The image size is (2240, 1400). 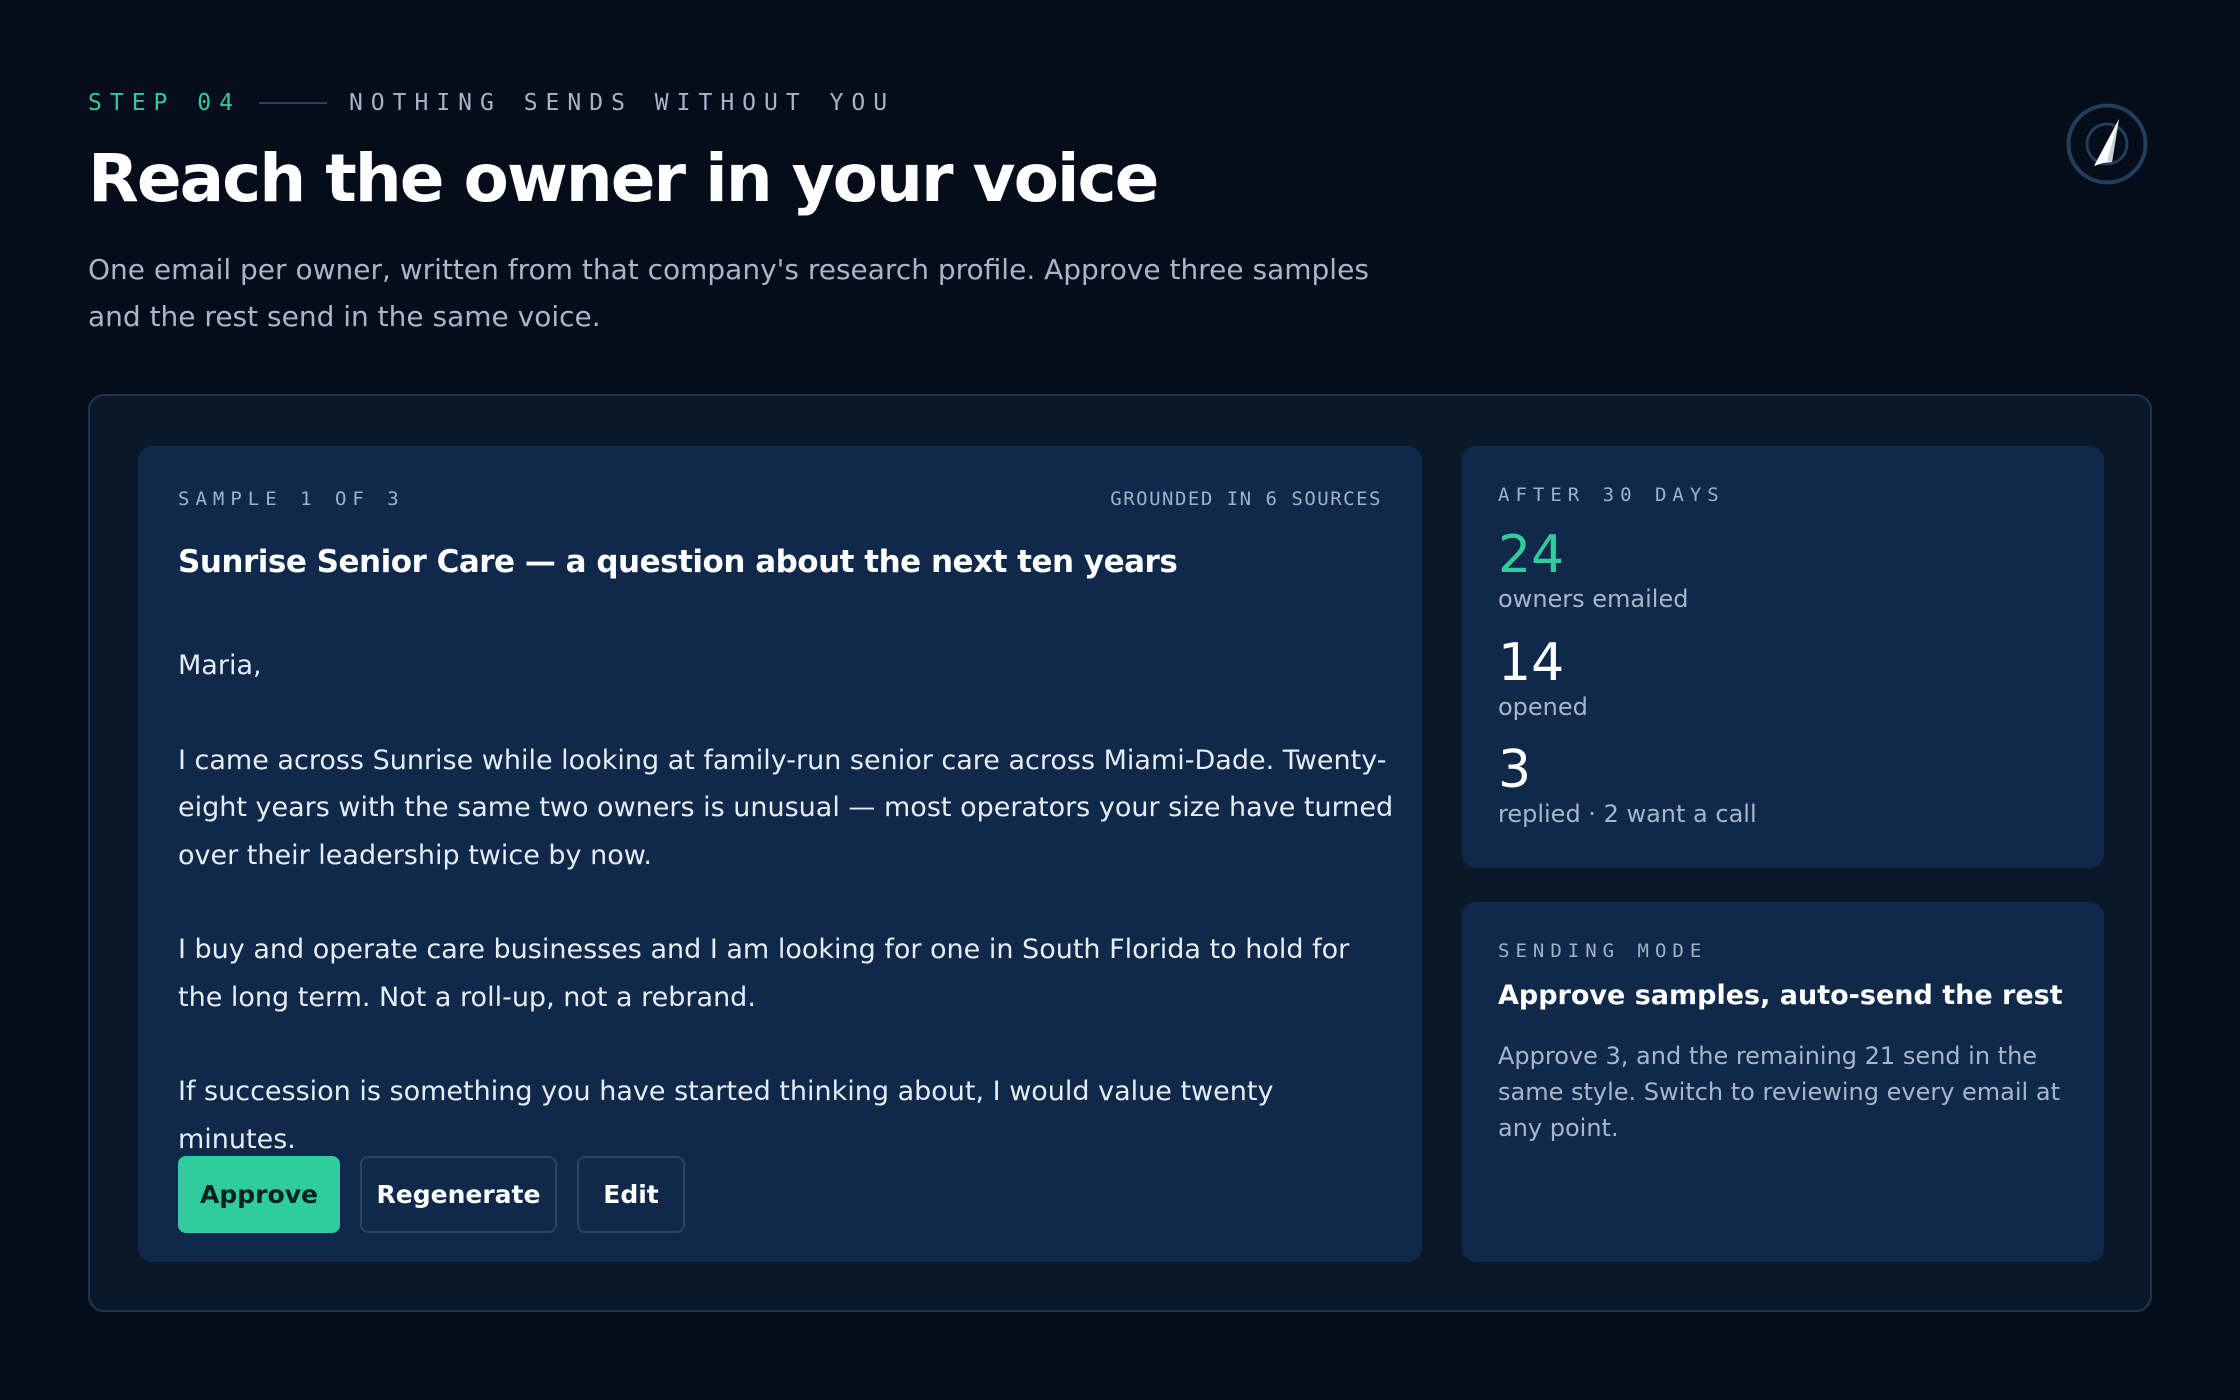 What do you see at coordinates (1603, 951) in the screenshot?
I see `sending-mode-label: SENDING MODE` at bounding box center [1603, 951].